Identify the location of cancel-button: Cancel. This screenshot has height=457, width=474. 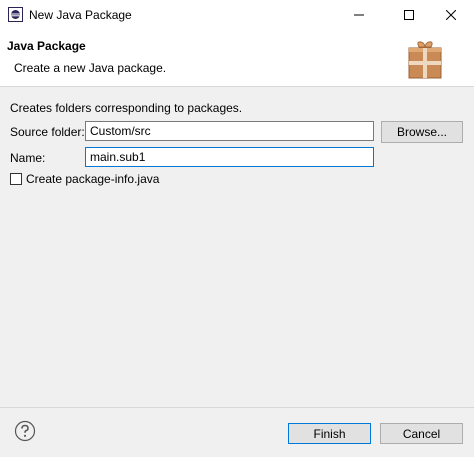
(421, 433).